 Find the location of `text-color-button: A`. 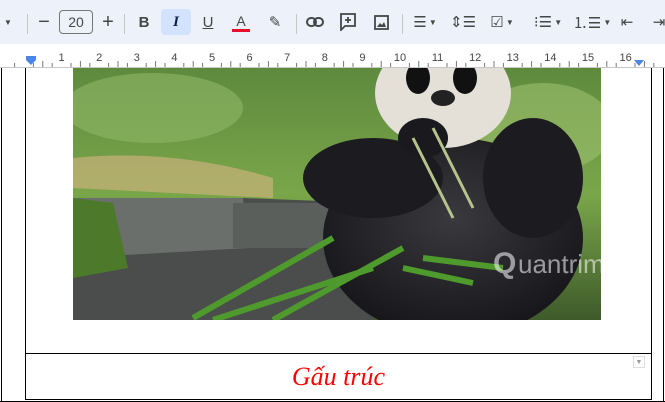

text-color-button: A is located at coordinates (241, 22).